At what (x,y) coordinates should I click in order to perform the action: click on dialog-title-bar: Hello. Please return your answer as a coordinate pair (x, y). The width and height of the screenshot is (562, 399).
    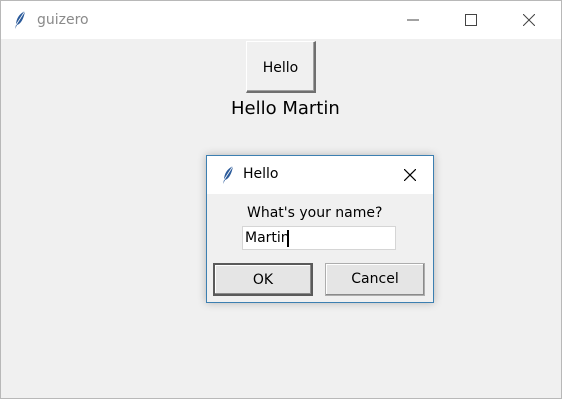
    Looking at the image, I should click on (320, 175).